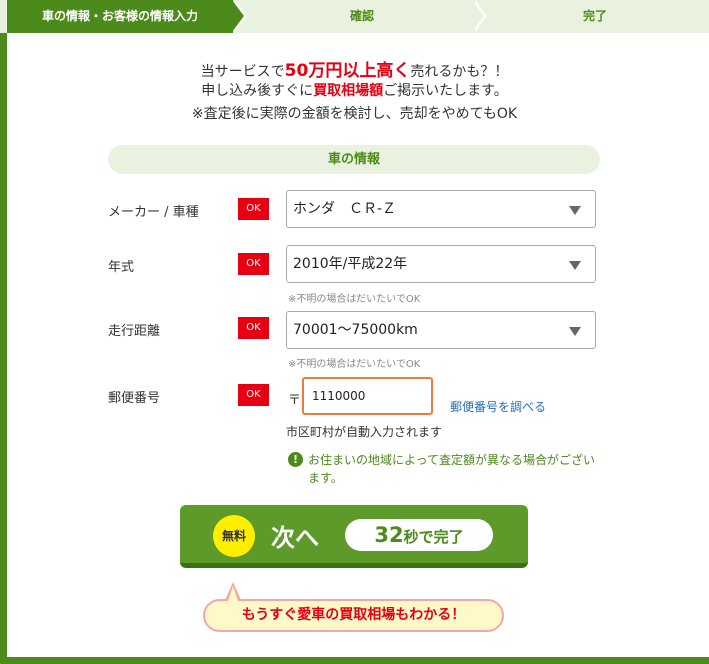 This screenshot has width=709, height=664. I want to click on step-complete: 完了, so click(594, 16).